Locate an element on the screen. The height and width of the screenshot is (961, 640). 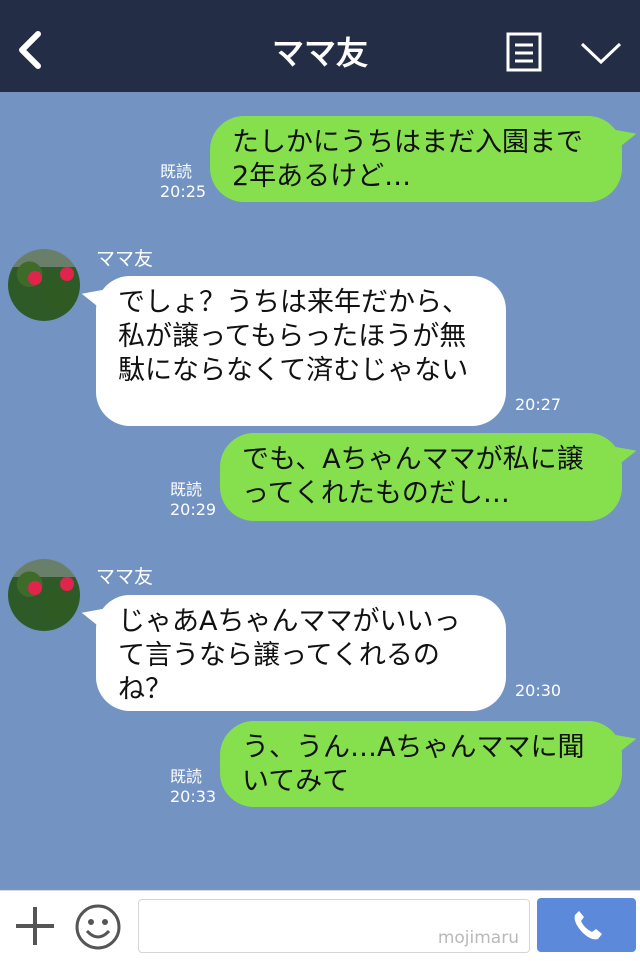
message-bubble-incoming: じゃあAちゃんママがいいって言うなら譲ってくれるのね？ is located at coordinates (301, 653).